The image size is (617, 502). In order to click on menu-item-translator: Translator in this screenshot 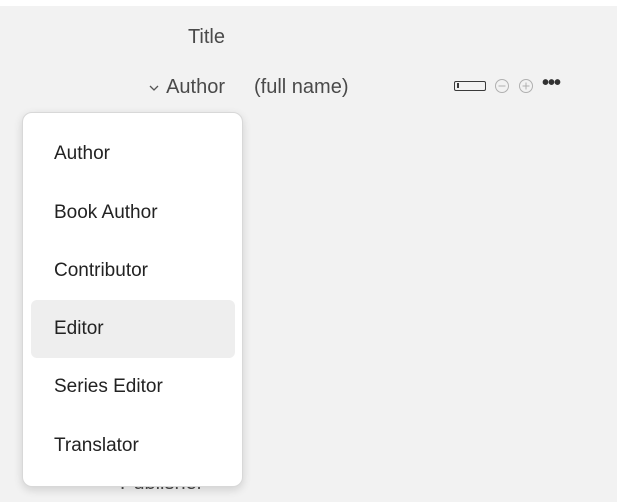, I will do `click(133, 446)`.